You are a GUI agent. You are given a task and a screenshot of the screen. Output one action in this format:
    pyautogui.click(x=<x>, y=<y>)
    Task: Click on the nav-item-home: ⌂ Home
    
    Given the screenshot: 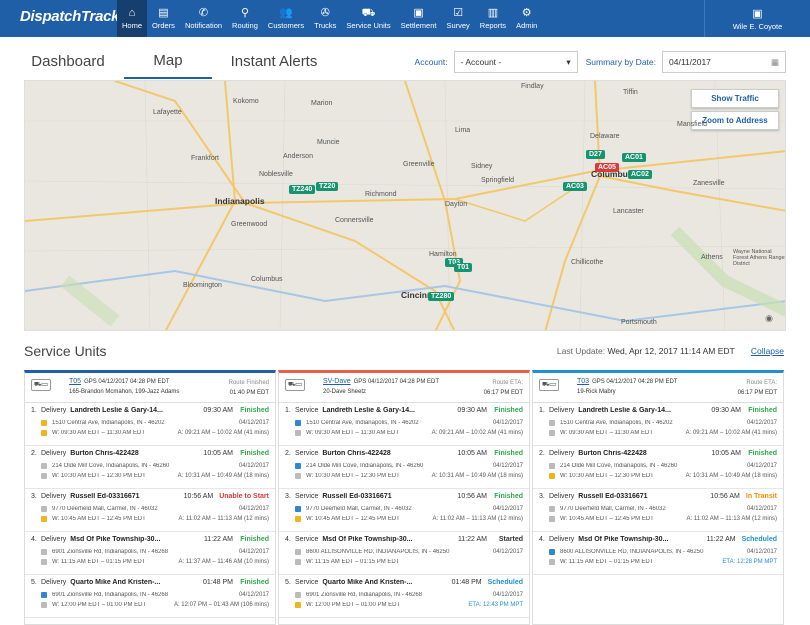 What is the action you would take?
    pyautogui.click(x=132, y=18)
    